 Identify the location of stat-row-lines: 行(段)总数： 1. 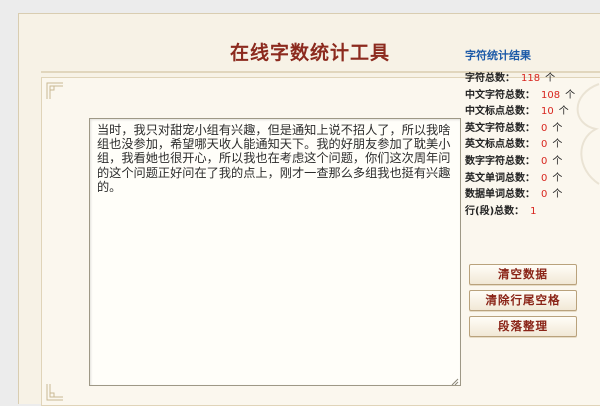
(525, 210).